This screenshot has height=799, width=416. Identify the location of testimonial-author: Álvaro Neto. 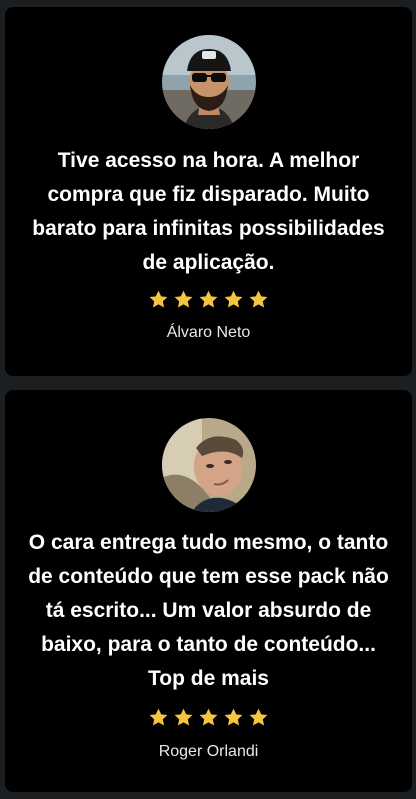
(208, 332).